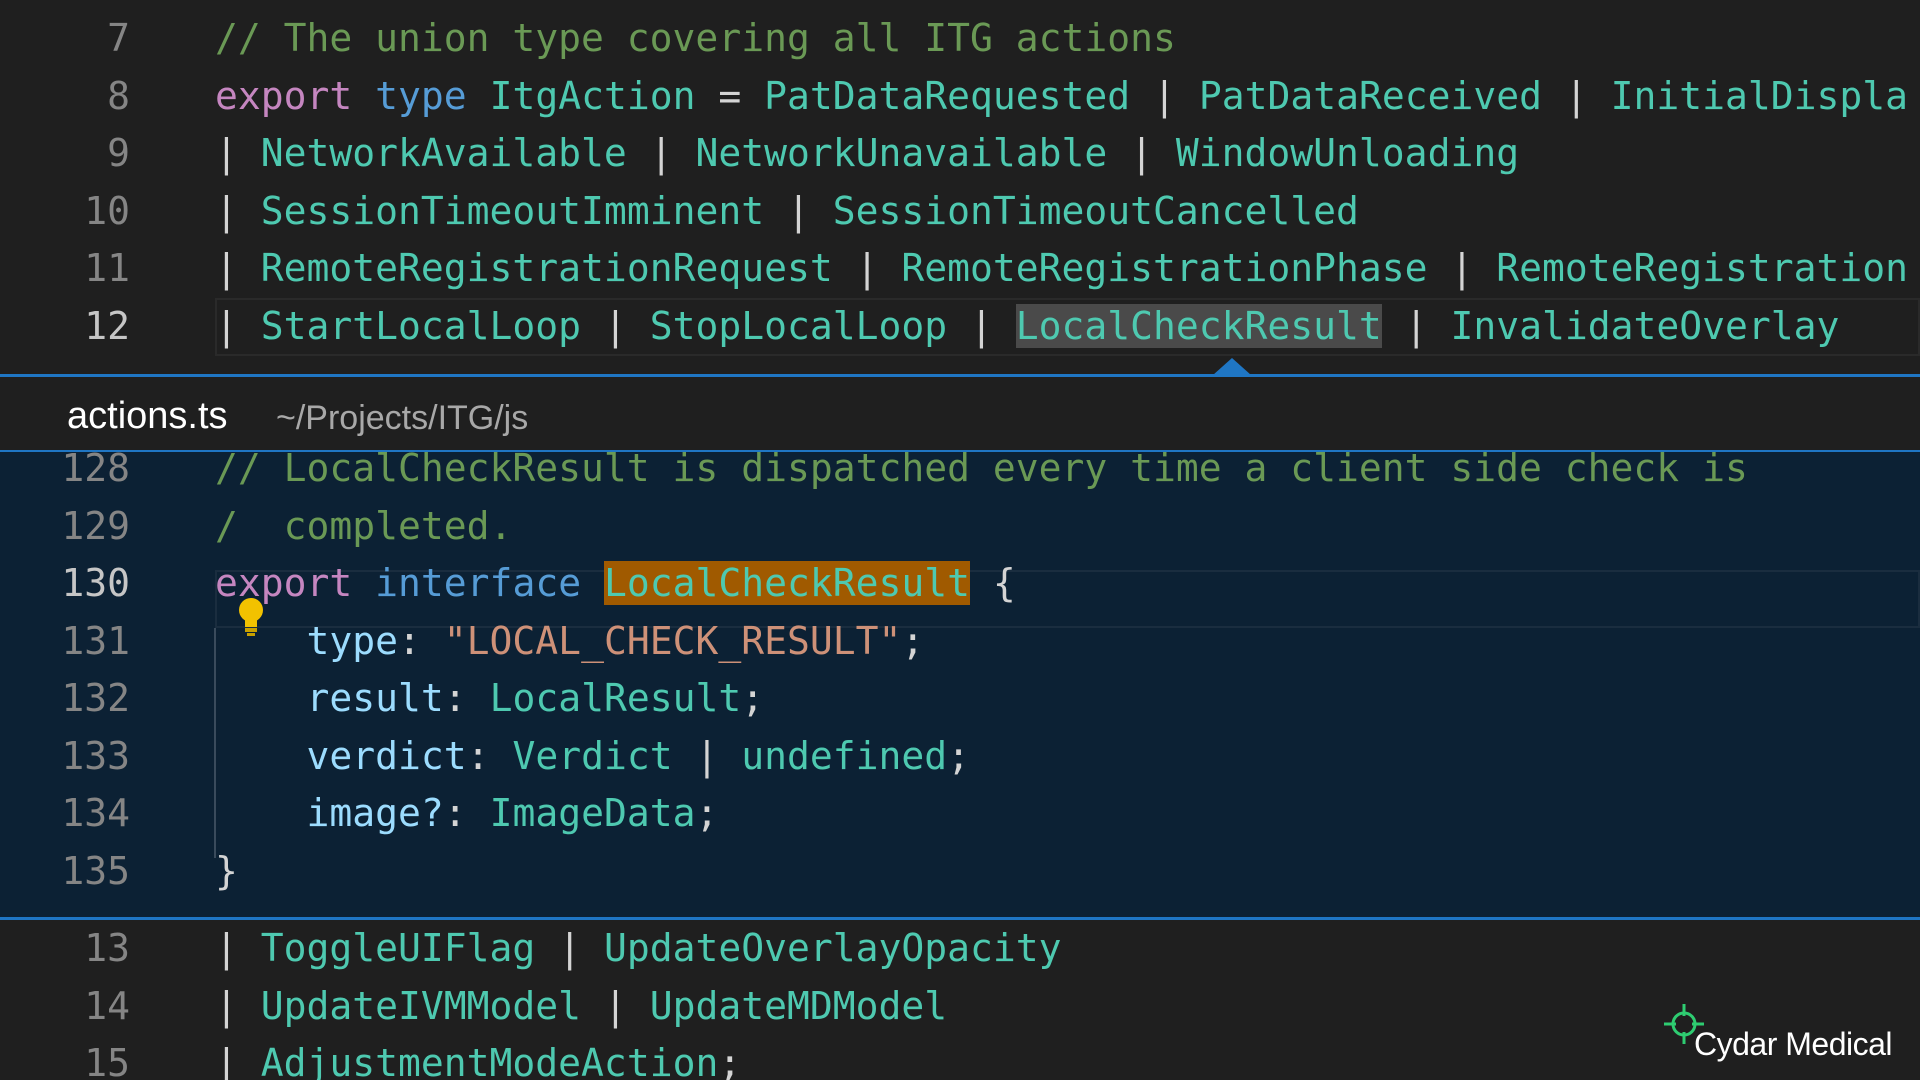 The width and height of the screenshot is (1920, 1080). What do you see at coordinates (95, 698) in the screenshot?
I see `line-number: 132` at bounding box center [95, 698].